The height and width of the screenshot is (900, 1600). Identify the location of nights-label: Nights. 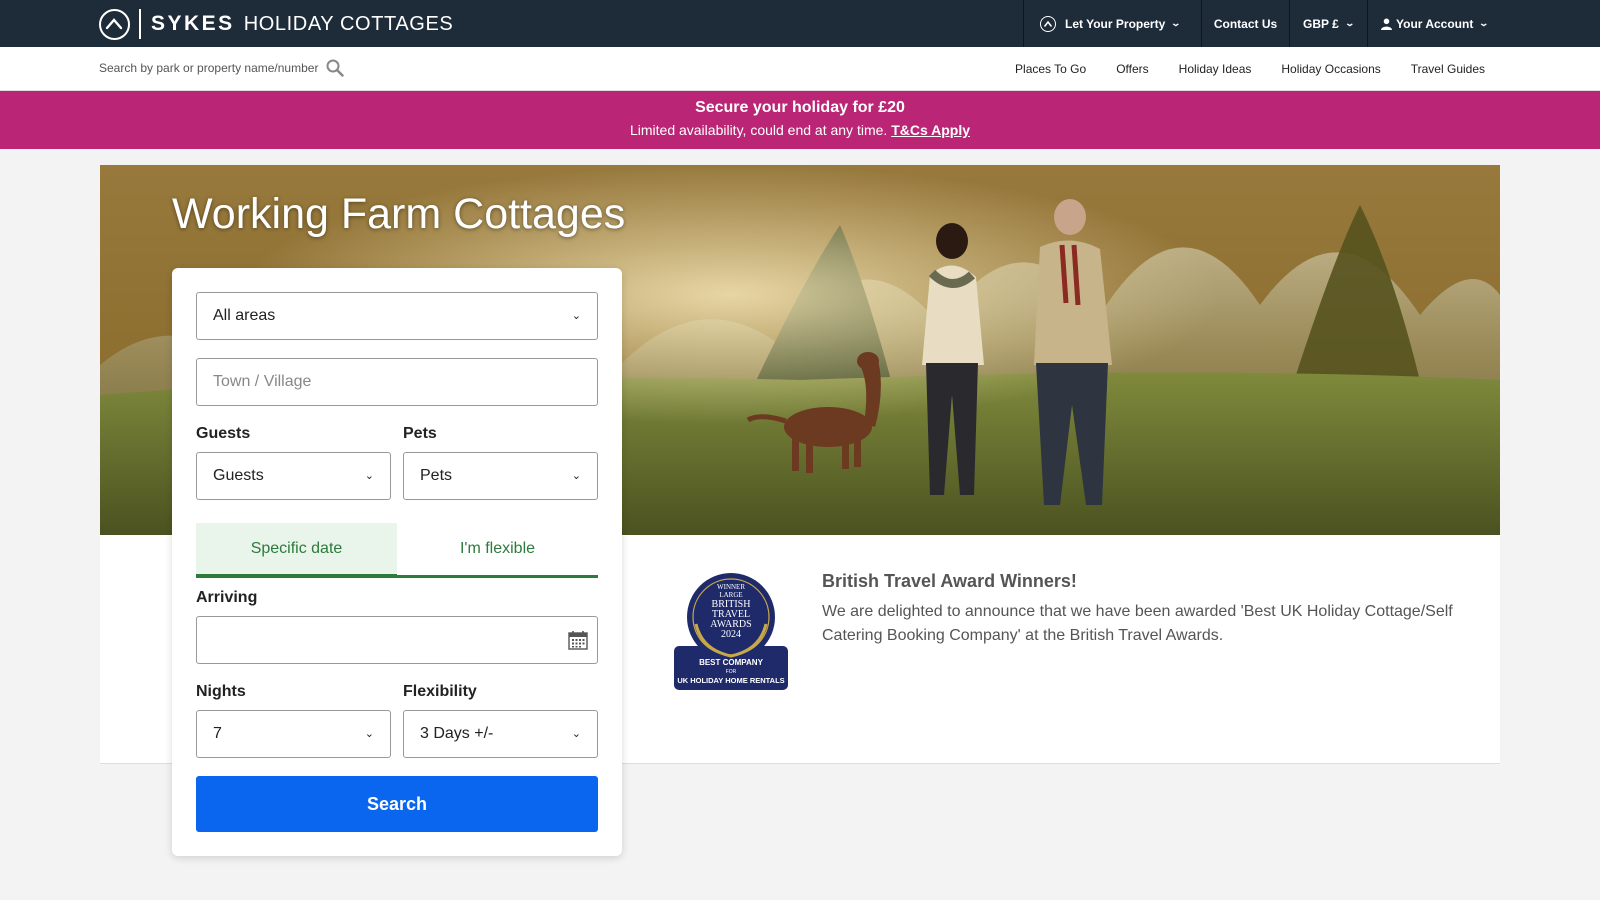
(221, 691).